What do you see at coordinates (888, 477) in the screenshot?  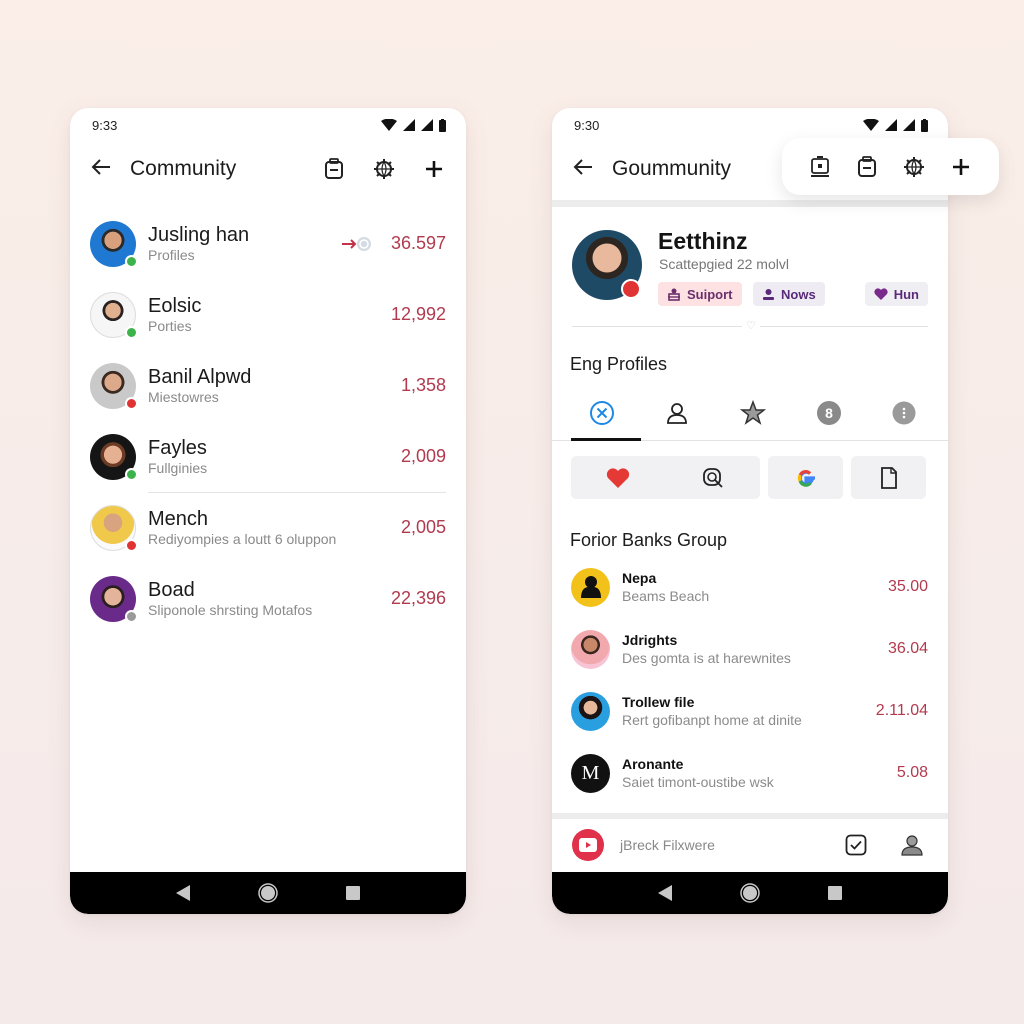 I see `document-button` at bounding box center [888, 477].